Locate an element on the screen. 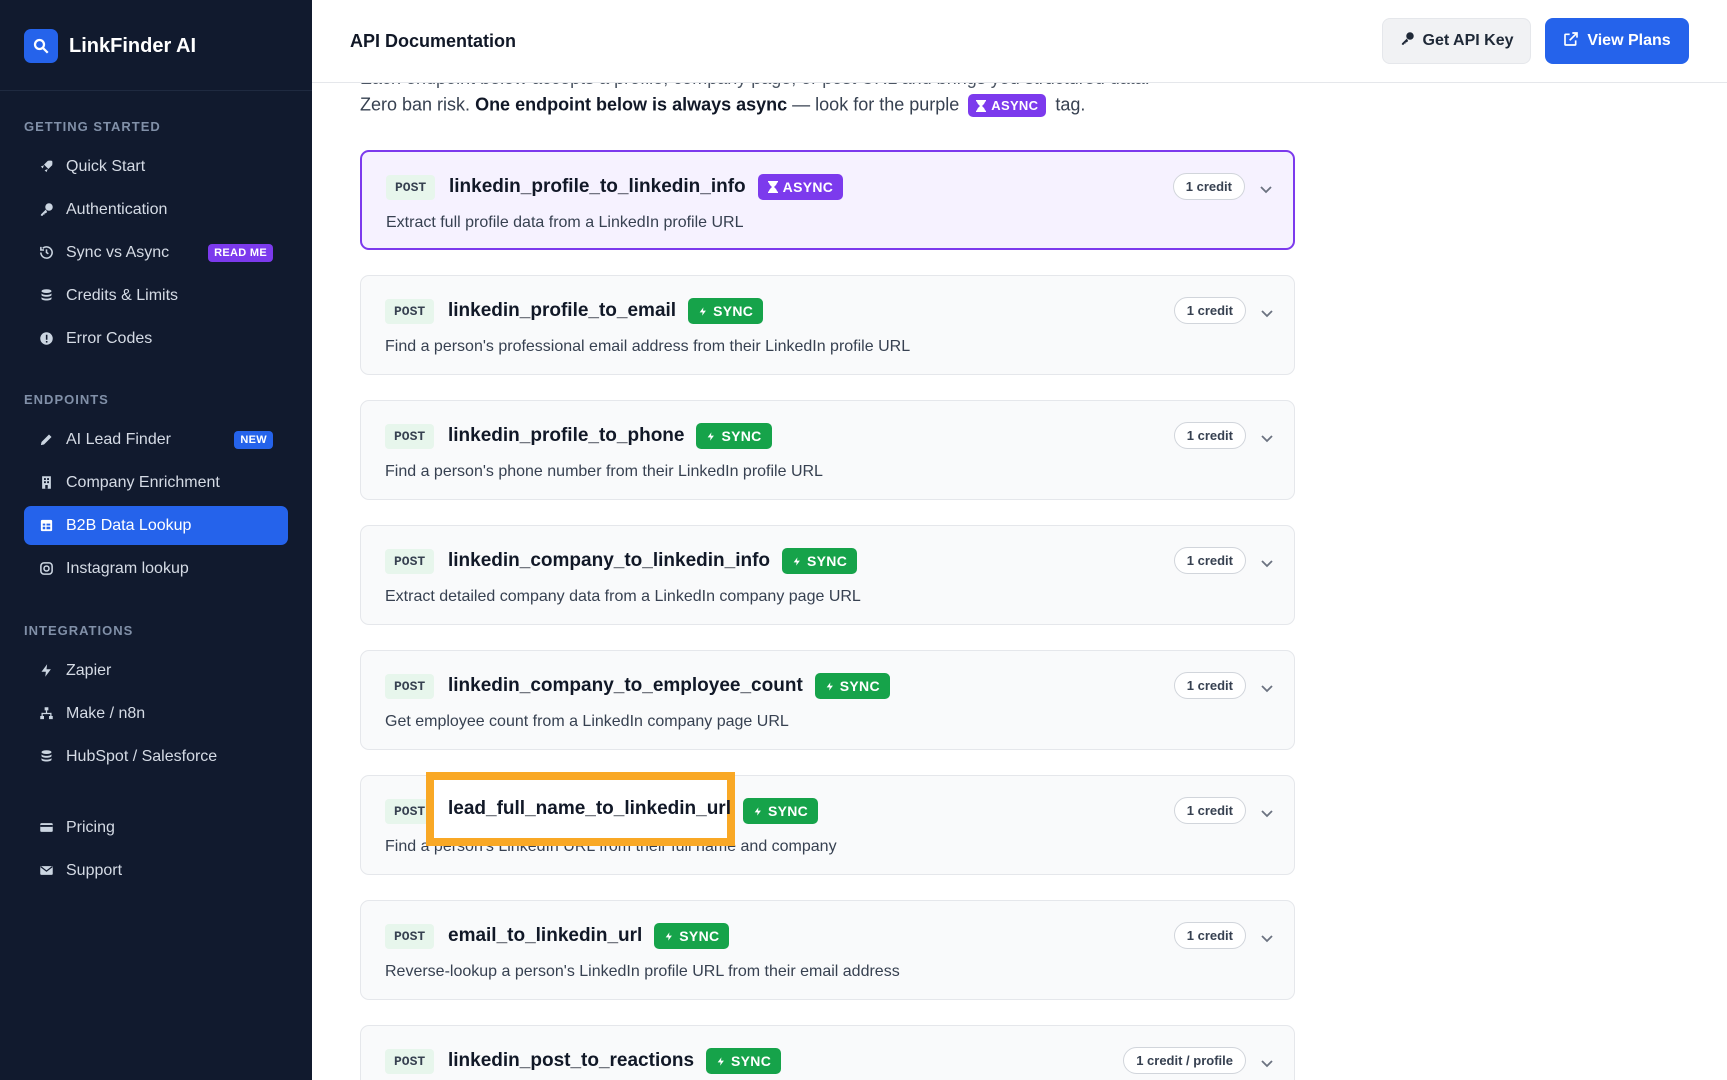 The width and height of the screenshot is (1727, 1080). sidebar-item-error-codes: Error Codes is located at coordinates (156, 338).